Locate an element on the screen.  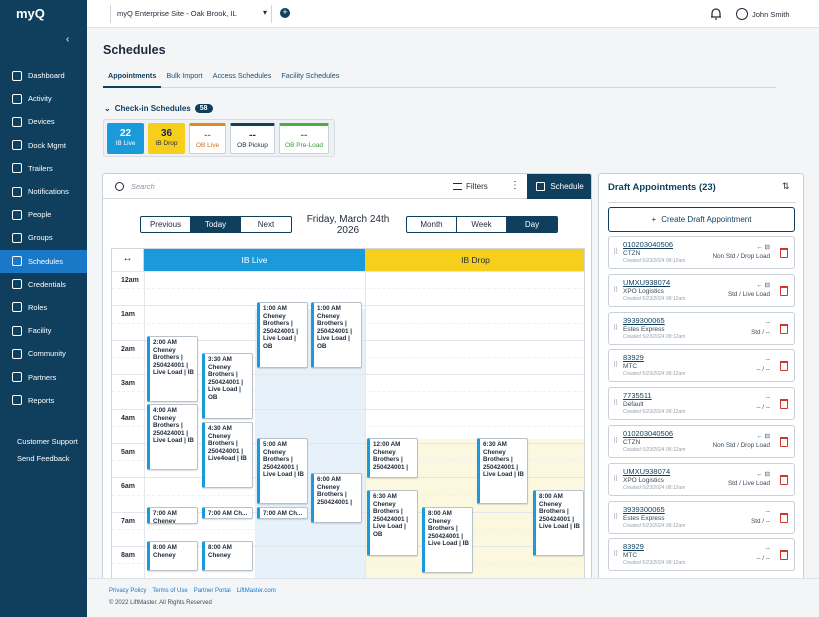
checkin-card: 36 IB Drop is located at coordinates (166, 138).